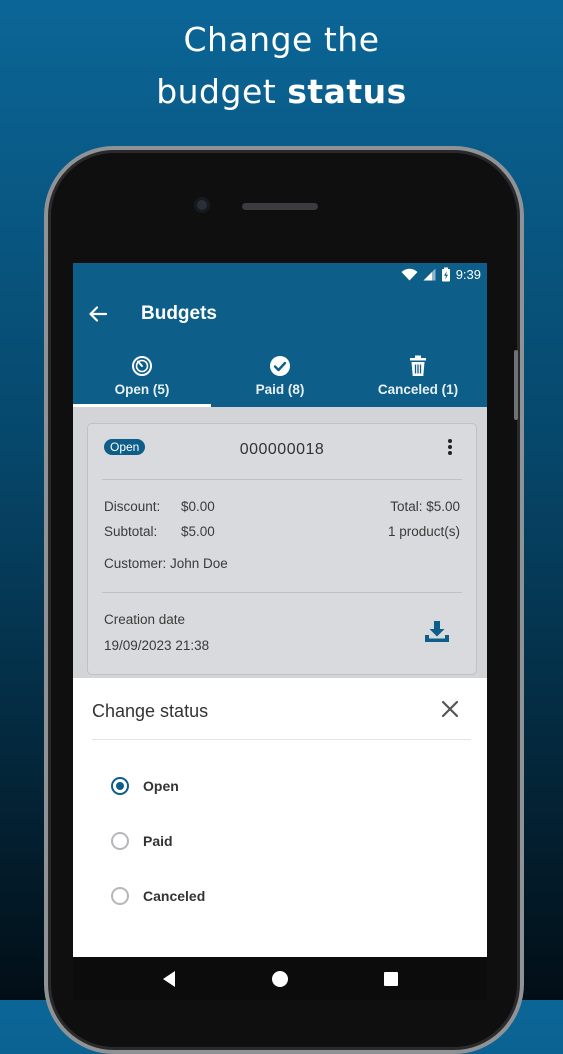 The image size is (563, 1054). What do you see at coordinates (202, 205) in the screenshot?
I see `front-camera` at bounding box center [202, 205].